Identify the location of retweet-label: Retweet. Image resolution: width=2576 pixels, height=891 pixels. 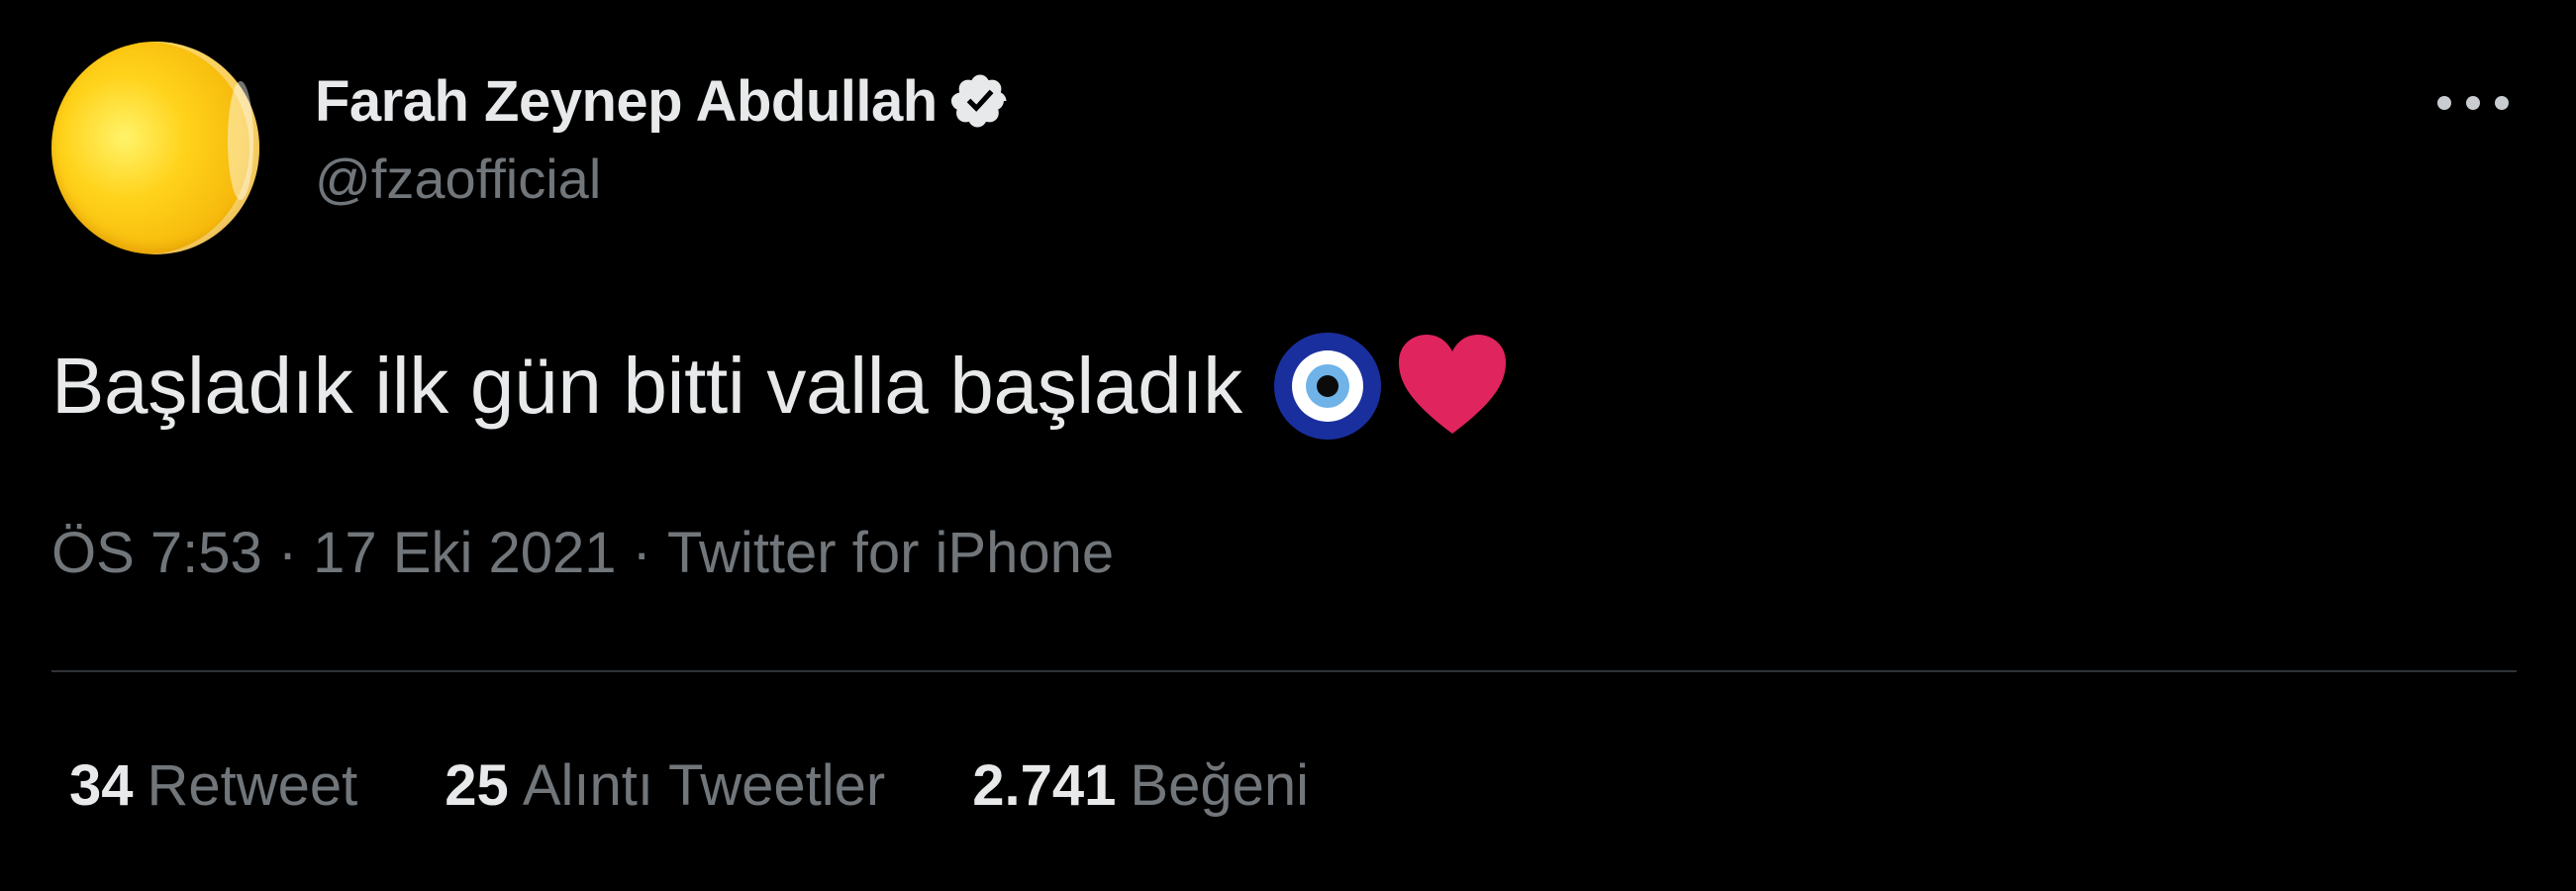
(253, 786).